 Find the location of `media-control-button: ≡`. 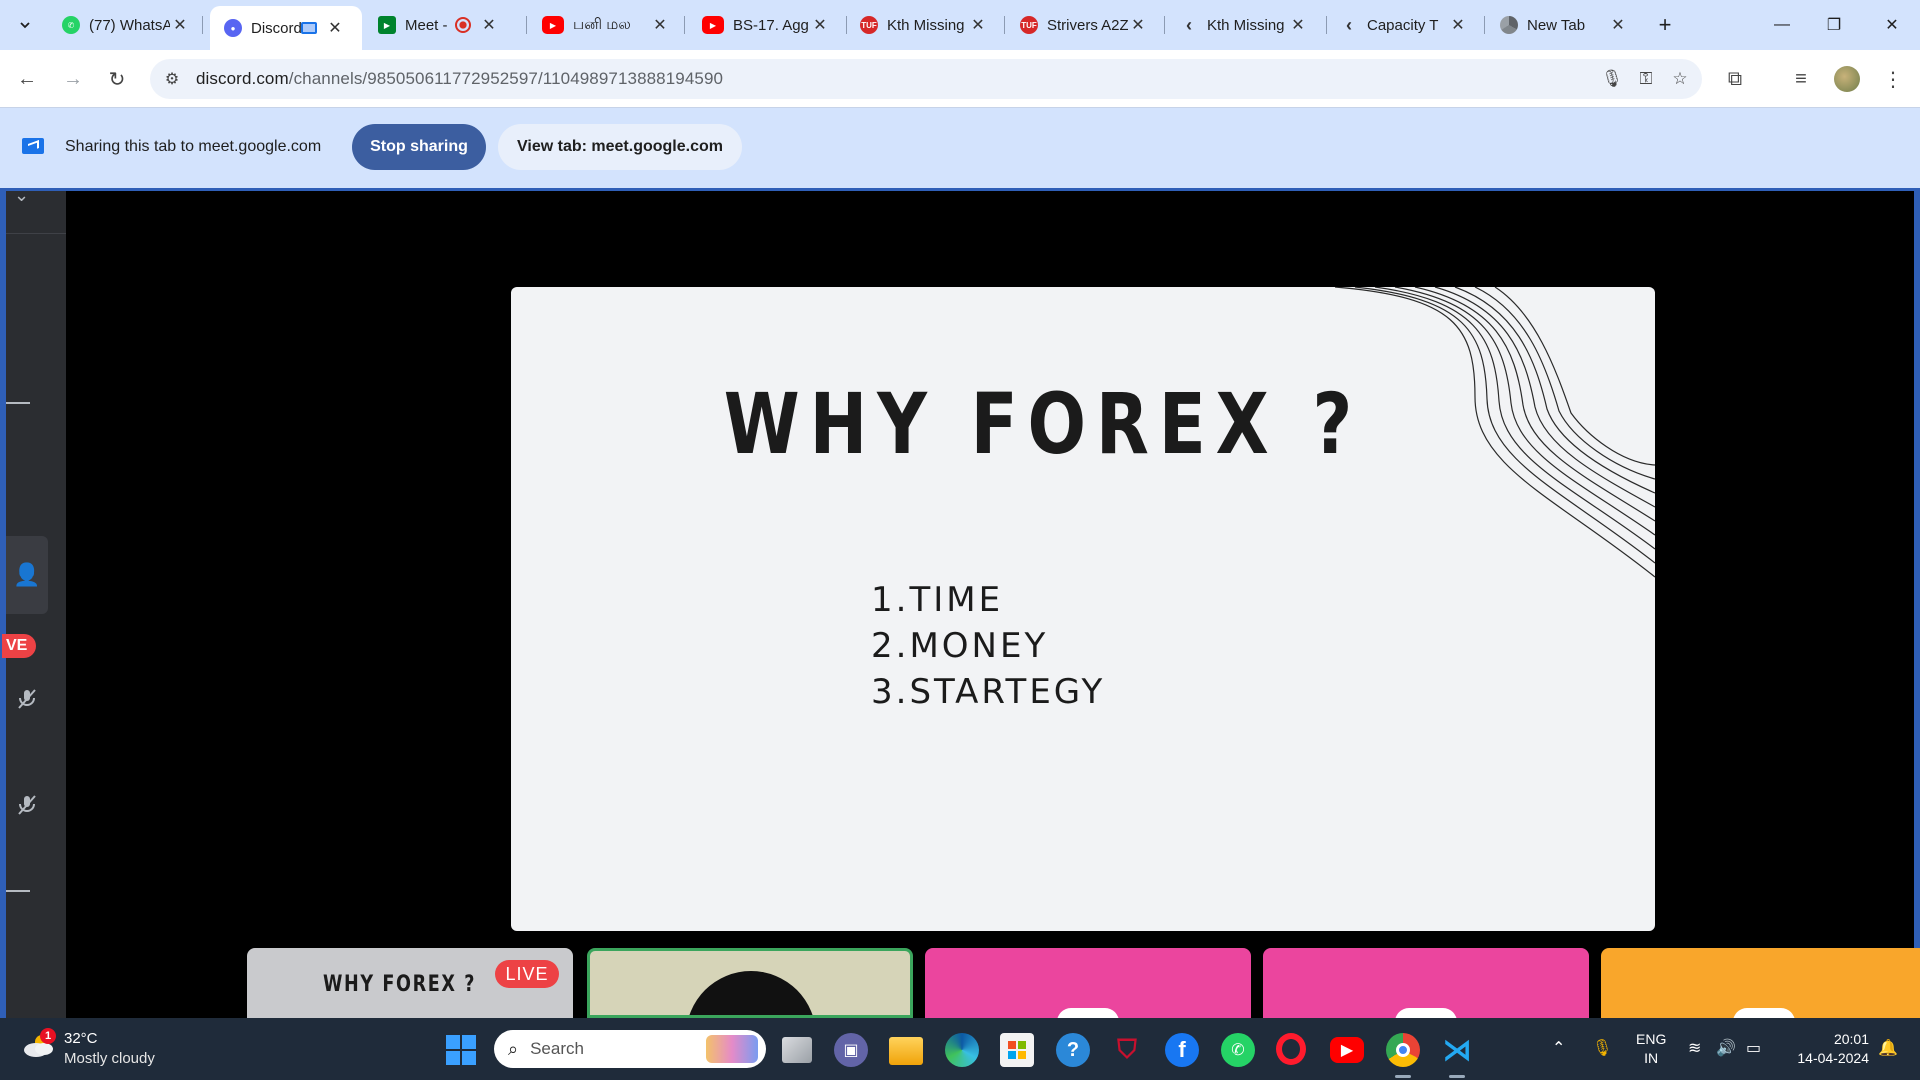

media-control-button: ≡ is located at coordinates (1801, 79).